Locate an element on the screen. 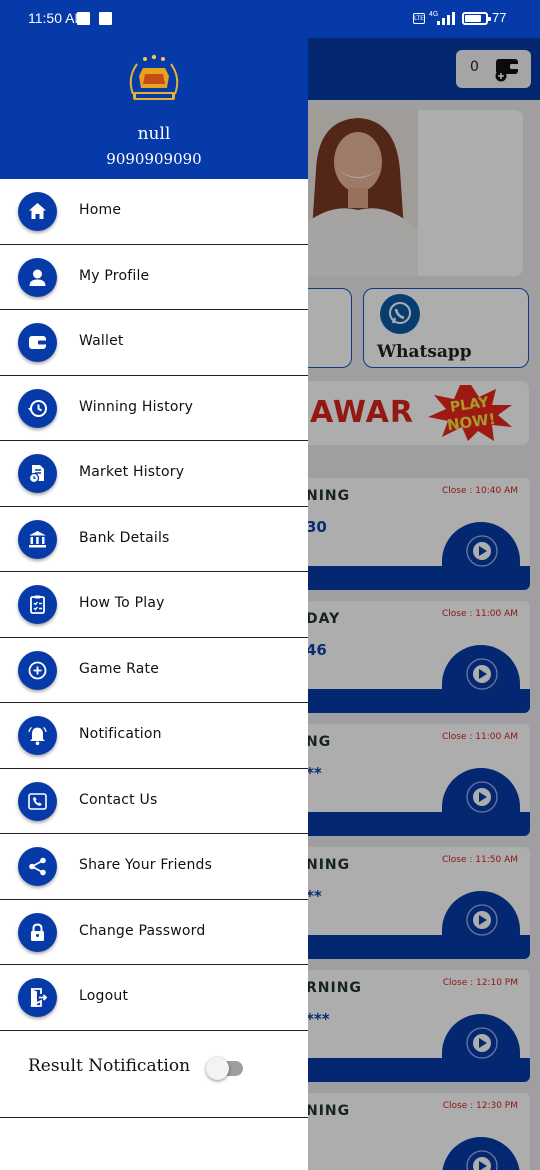 This screenshot has height=1170, width=540. menu-item-label: Winning History is located at coordinates (136, 406).